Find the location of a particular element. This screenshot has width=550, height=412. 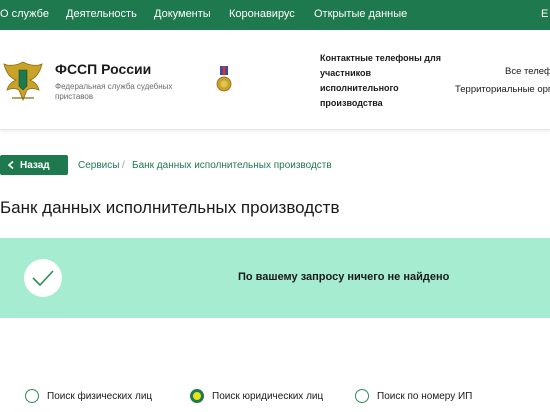

radio-label: Поиск физических лиц is located at coordinates (100, 396).